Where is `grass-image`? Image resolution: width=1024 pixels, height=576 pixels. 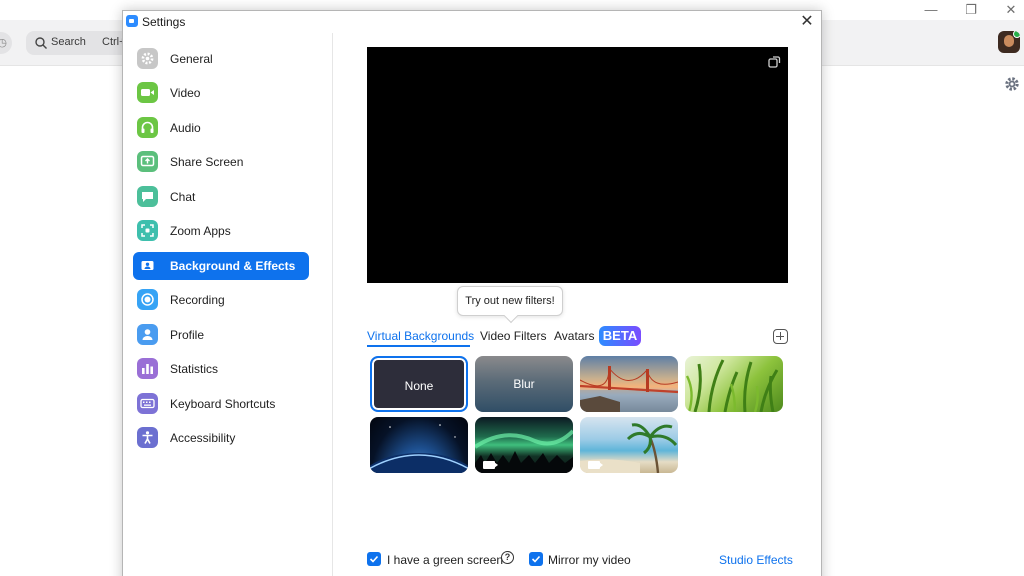 grass-image is located at coordinates (732, 385).